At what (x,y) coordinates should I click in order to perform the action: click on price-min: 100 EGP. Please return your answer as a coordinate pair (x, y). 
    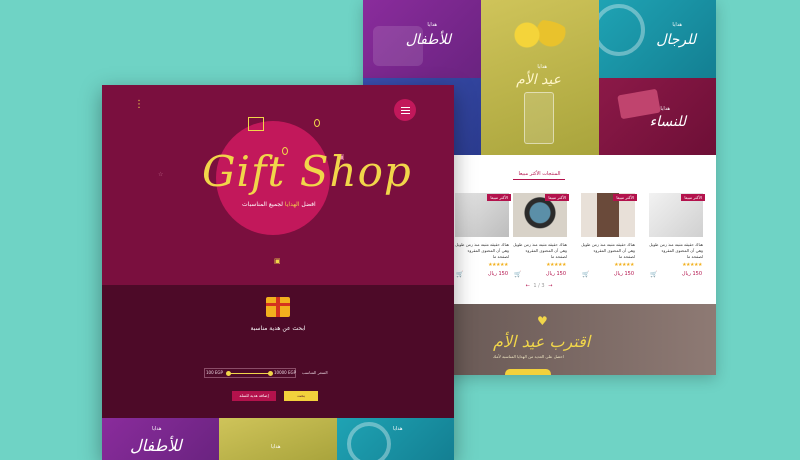
    Looking at the image, I should click on (214, 372).